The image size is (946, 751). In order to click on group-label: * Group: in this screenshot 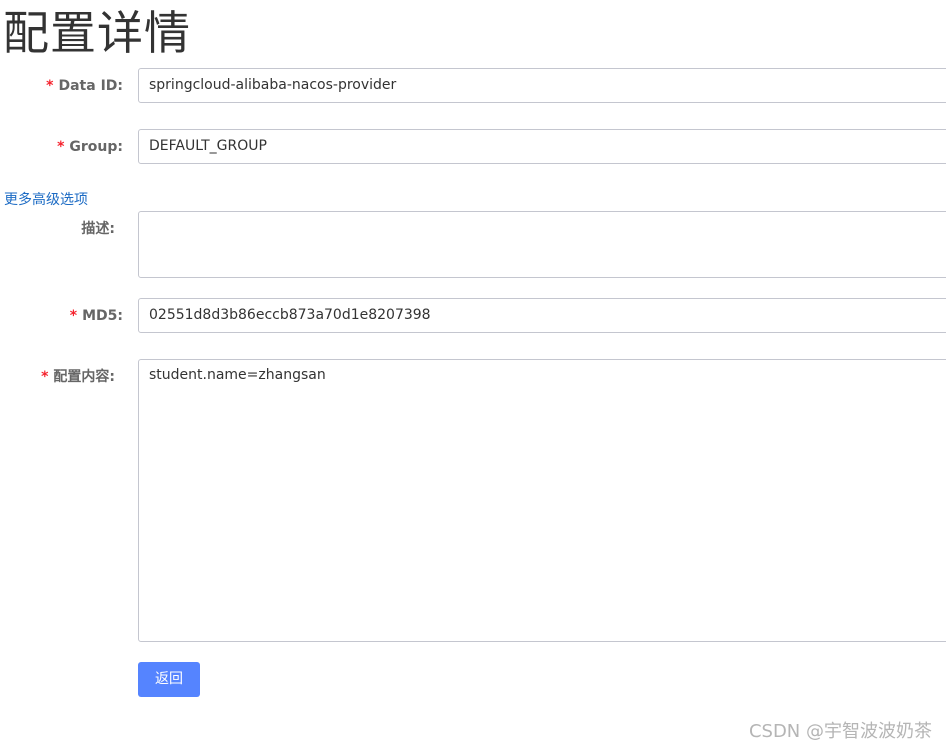, I will do `click(90, 147)`.